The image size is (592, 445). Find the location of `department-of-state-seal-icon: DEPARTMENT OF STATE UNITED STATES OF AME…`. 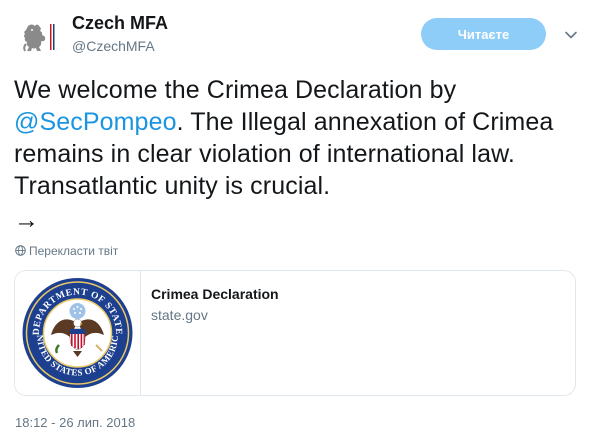

department-of-state-seal-icon: DEPARTMENT OF STATE UNITED STATES OF AME… is located at coordinates (74, 329).